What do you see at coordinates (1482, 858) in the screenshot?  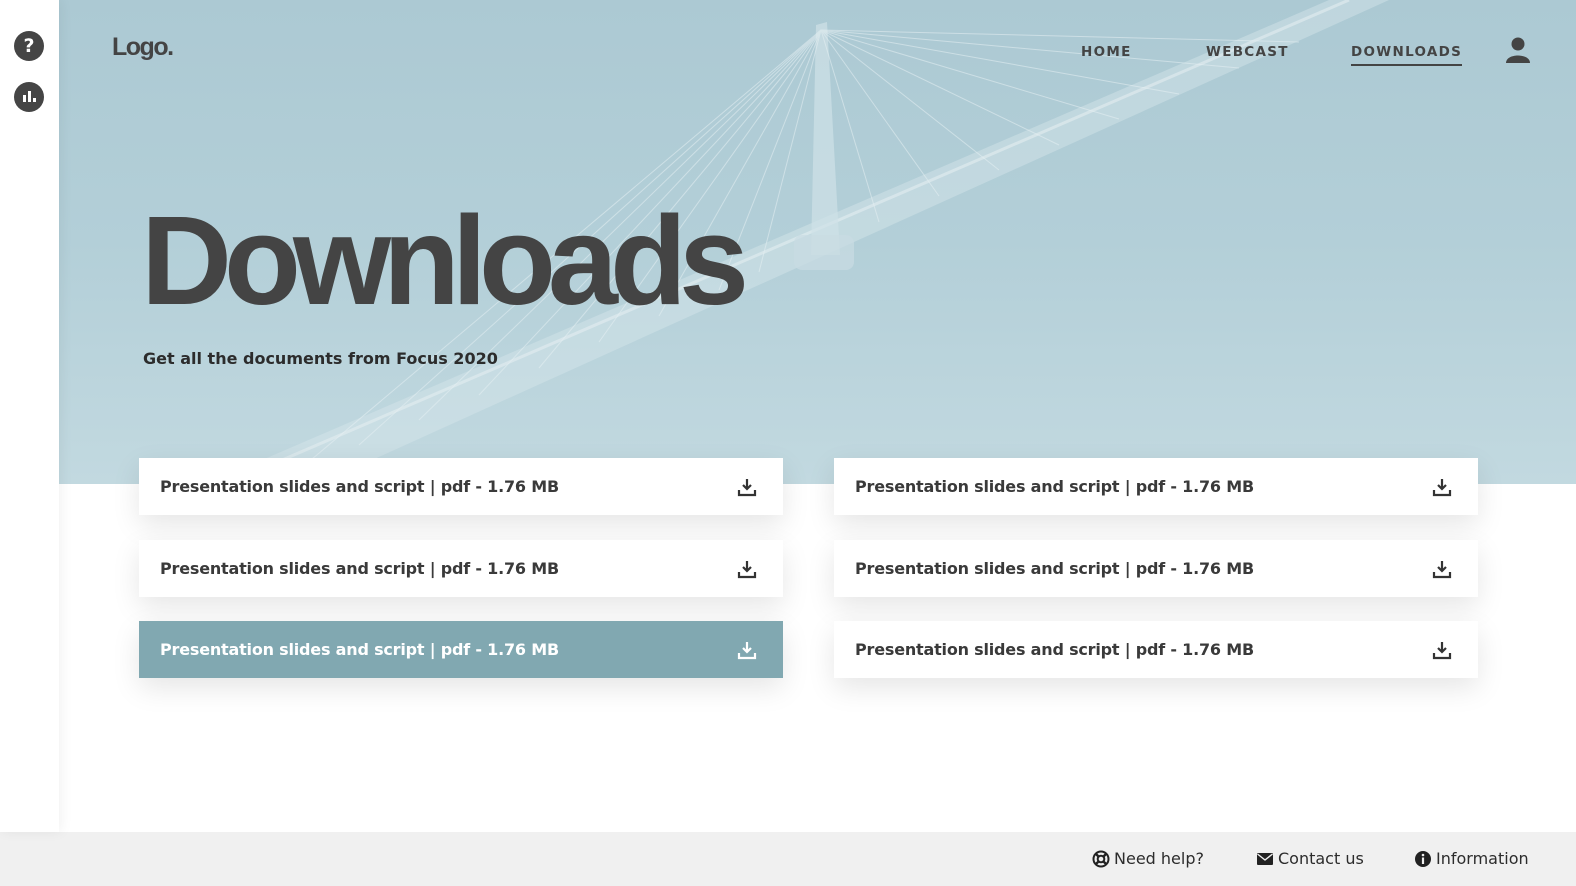 I see `information-label: Information` at bounding box center [1482, 858].